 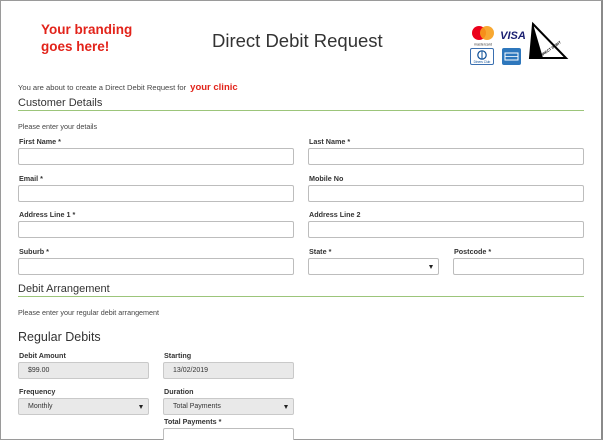 I want to click on regular-debits-heading: Regular Debits, so click(x=59, y=337).